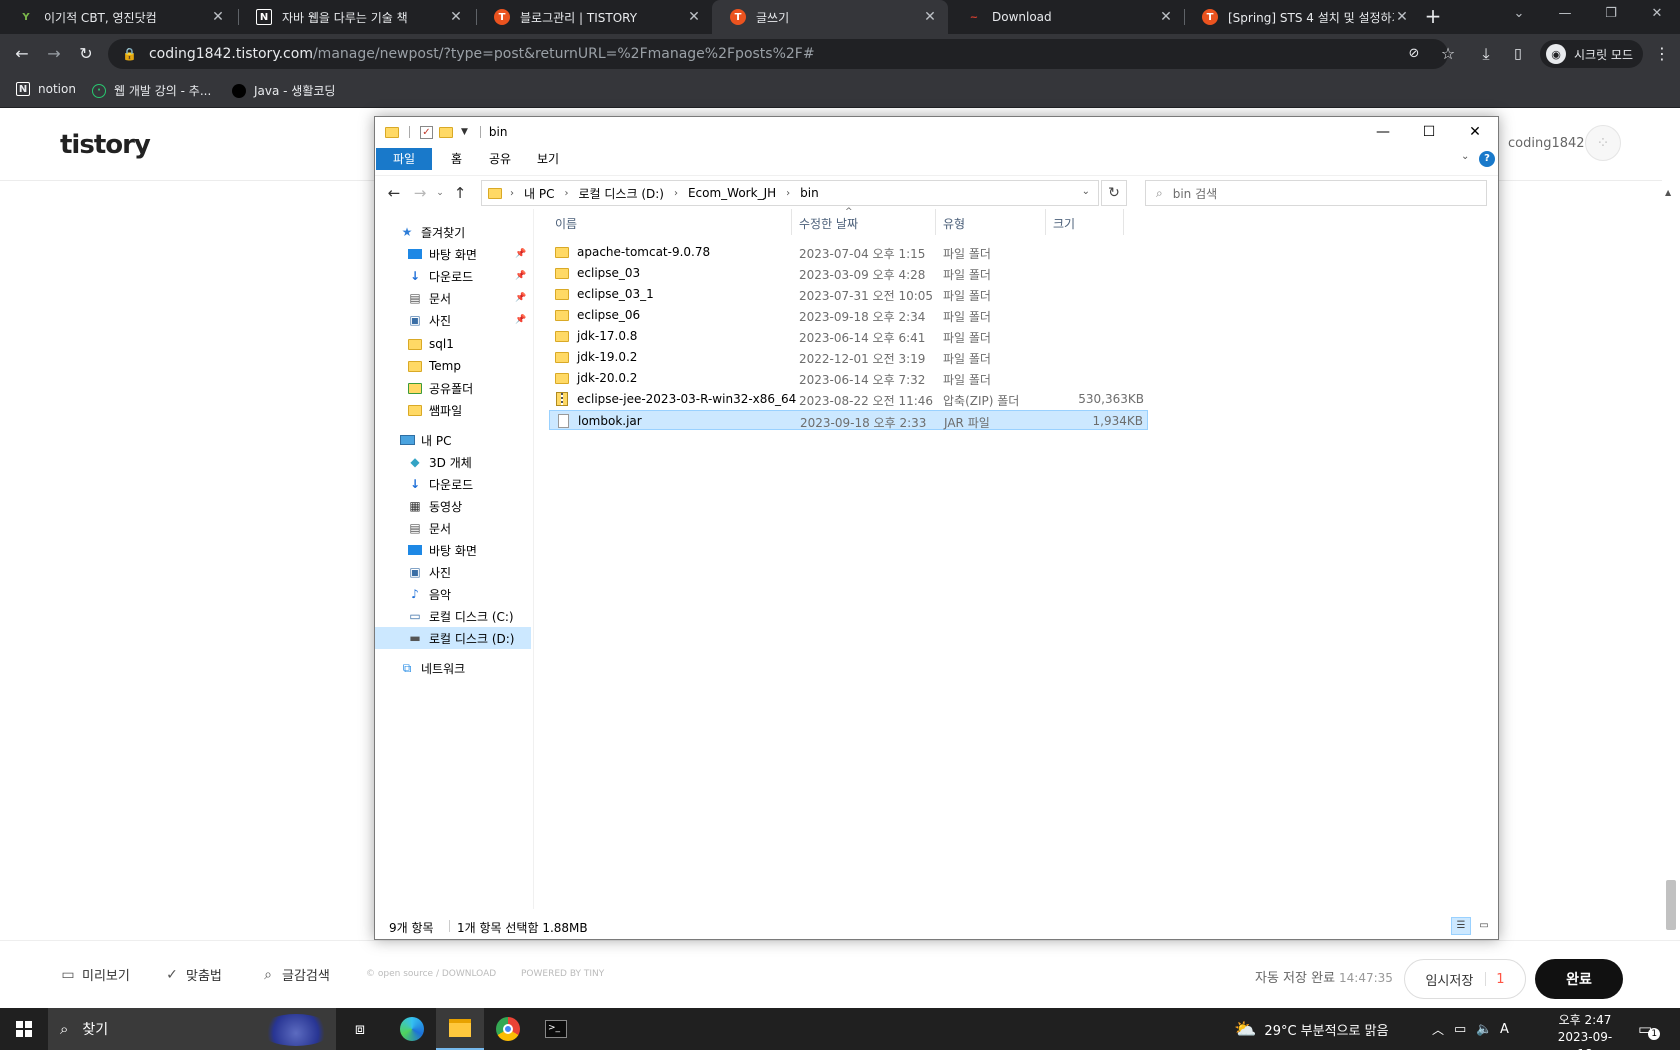 This screenshot has width=1680, height=1050. Describe the element at coordinates (453, 638) in the screenshot. I see `nav-drive-d: ▬ 로컬 디스크 (D:)` at that location.